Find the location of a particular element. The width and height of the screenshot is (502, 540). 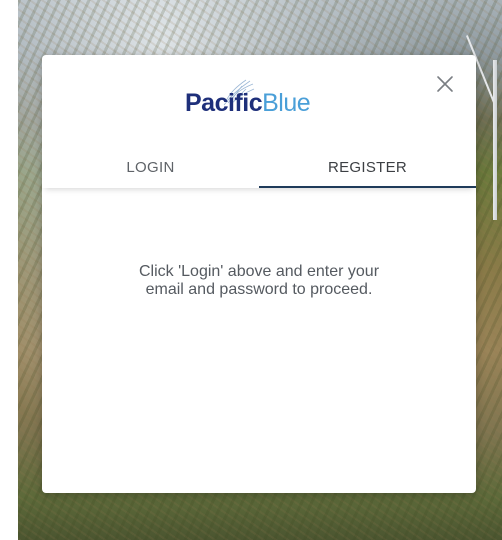

tab-login: LOGIN is located at coordinates (150, 169).